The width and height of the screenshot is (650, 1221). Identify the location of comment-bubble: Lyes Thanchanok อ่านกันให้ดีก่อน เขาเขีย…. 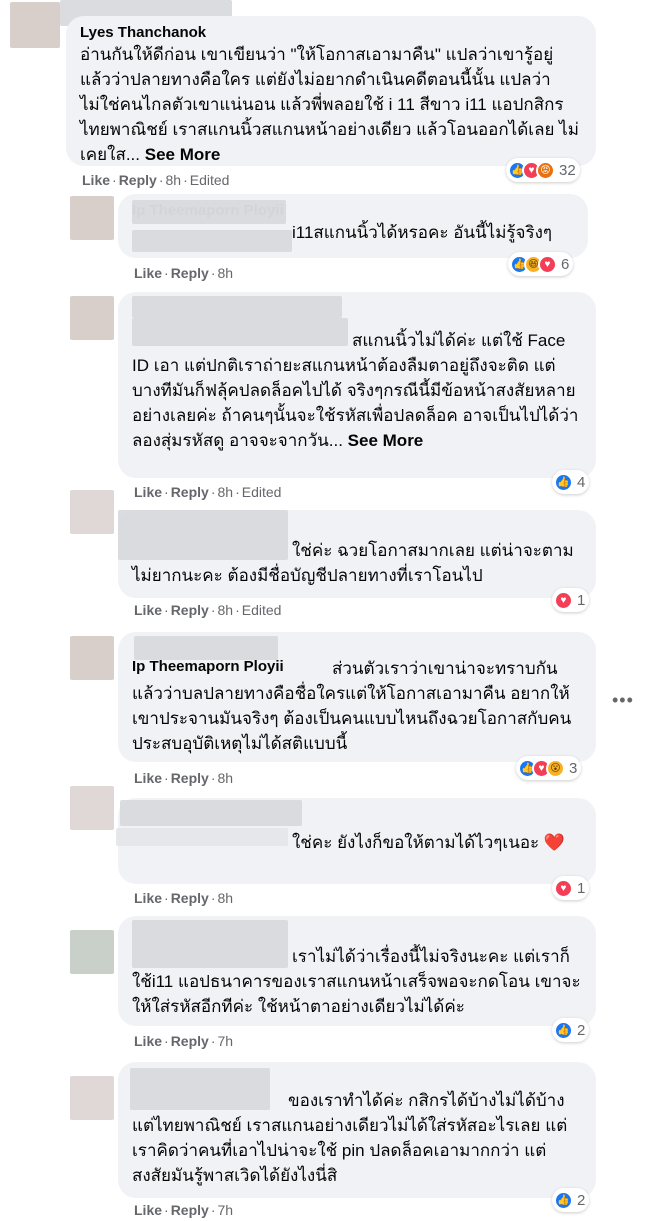
(331, 91).